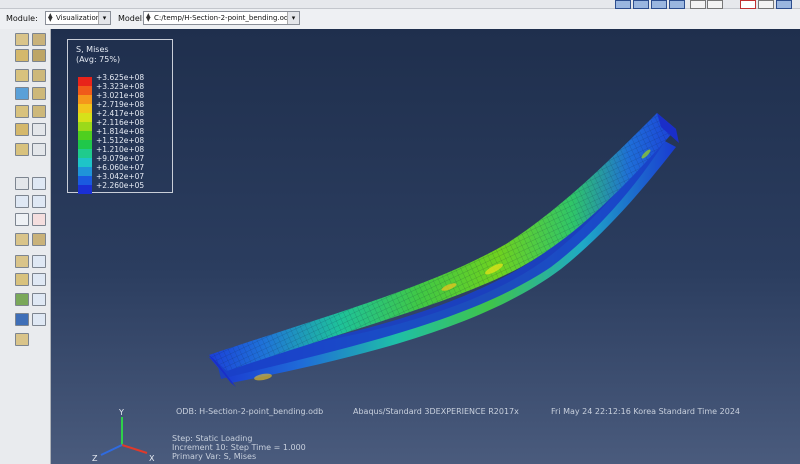  I want to click on plot-contours-icon, so click(22, 55).